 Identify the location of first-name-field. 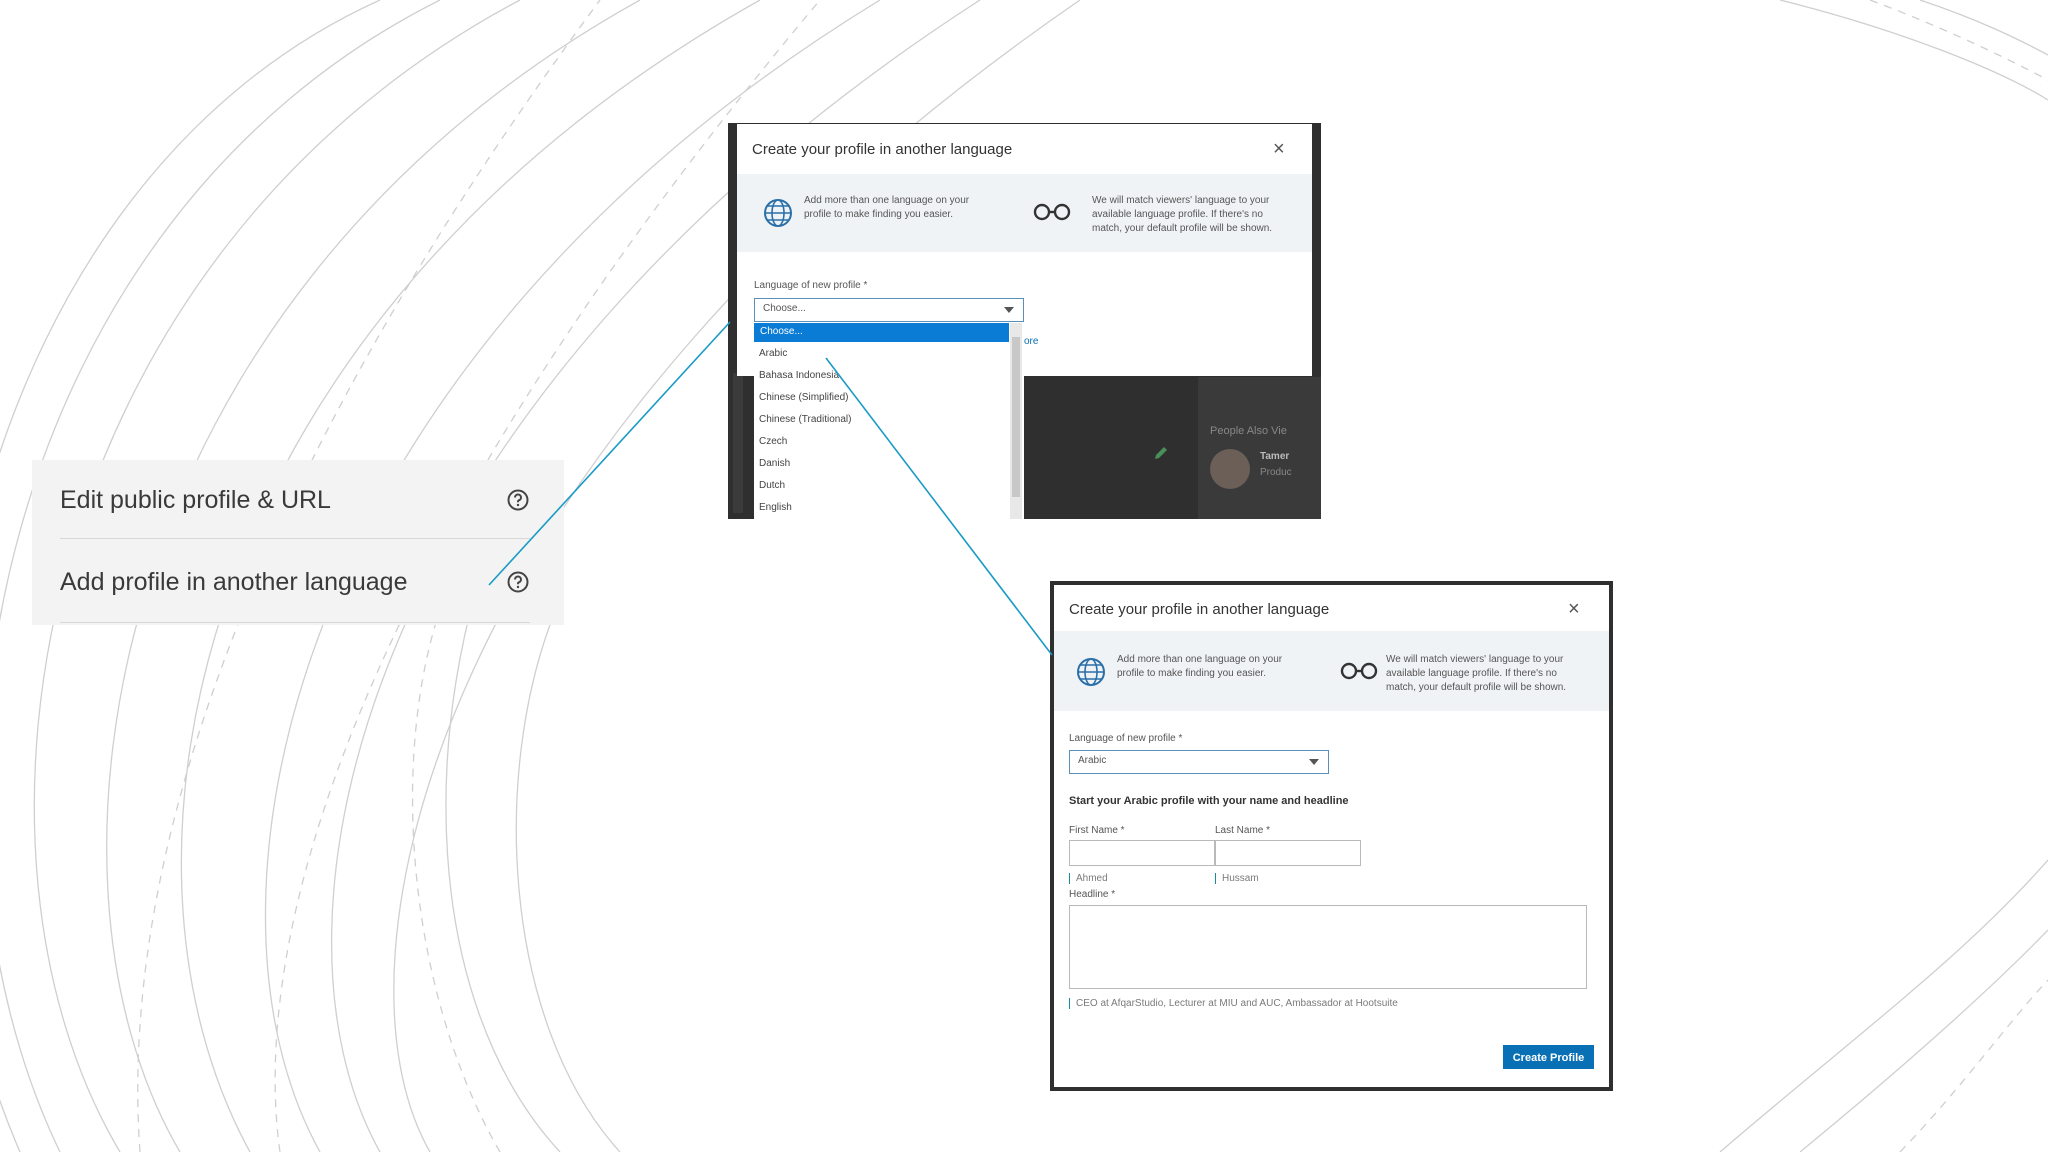
(1142, 853).